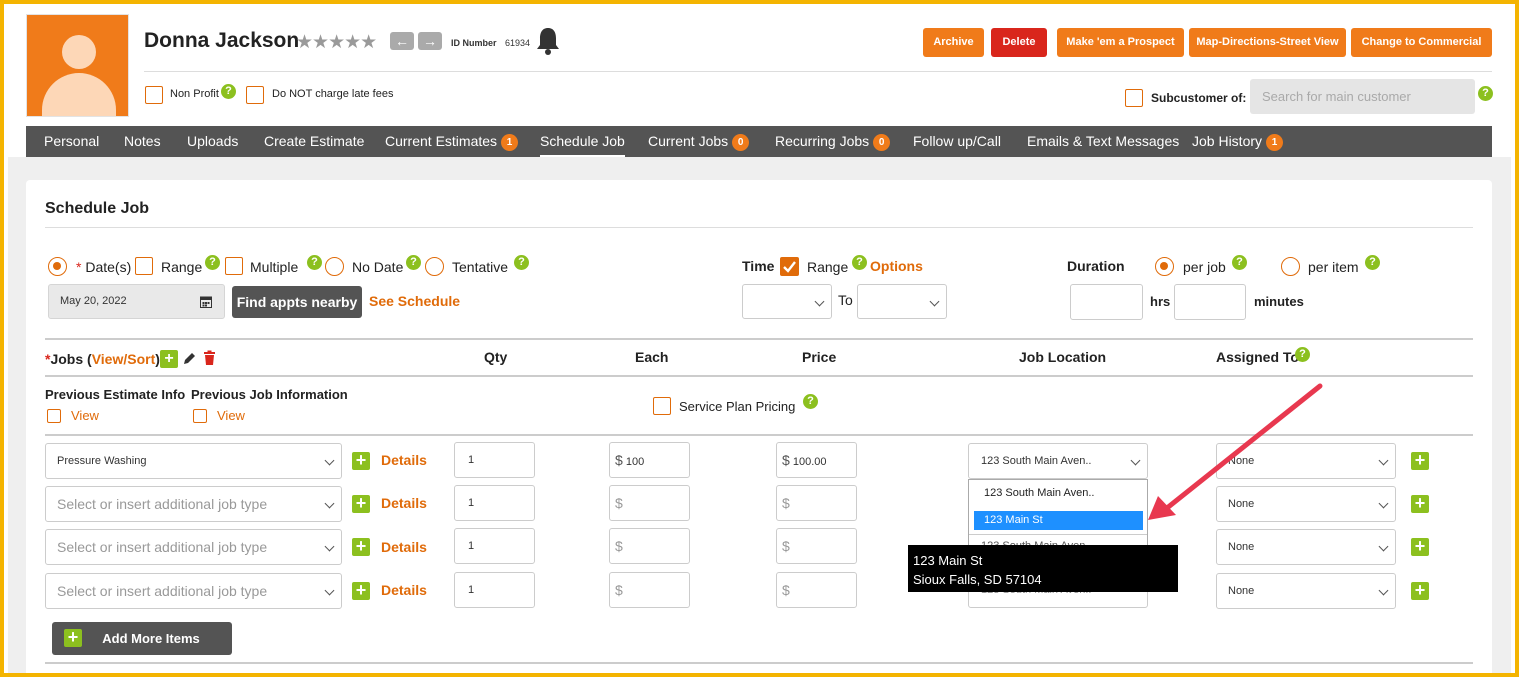 The height and width of the screenshot is (677, 1519). I want to click on job-type-select: Pressure Washing, so click(193, 461).